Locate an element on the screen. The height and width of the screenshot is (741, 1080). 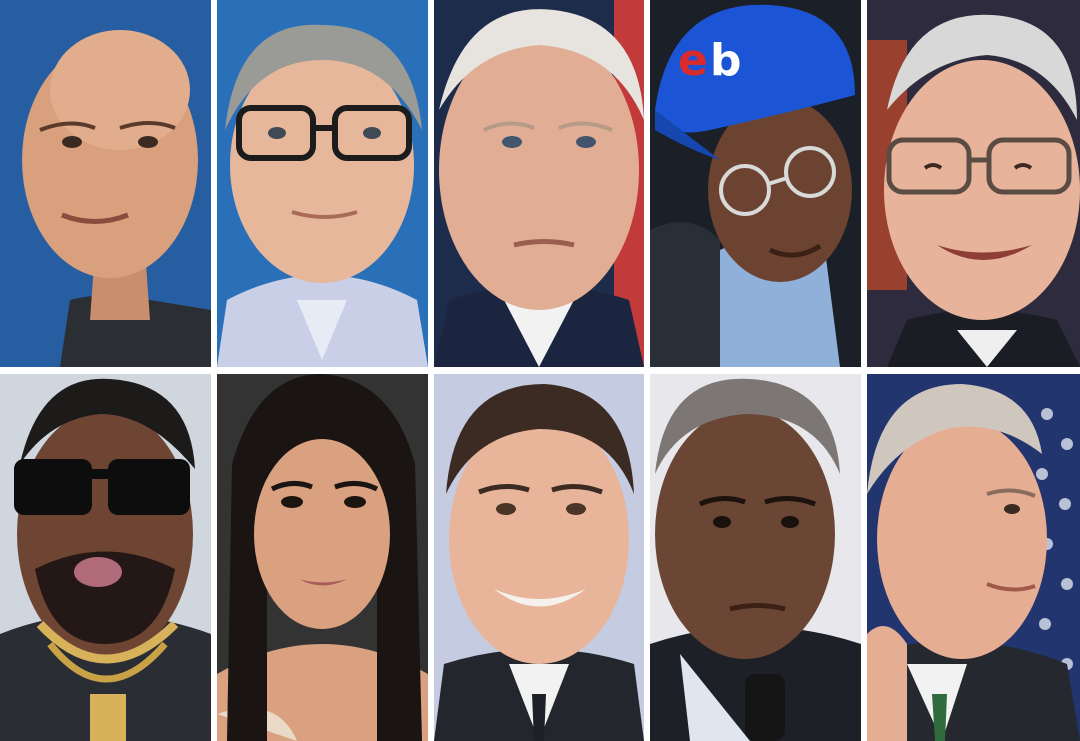
portrait-man-blue-cap: e b is located at coordinates (755, 183).